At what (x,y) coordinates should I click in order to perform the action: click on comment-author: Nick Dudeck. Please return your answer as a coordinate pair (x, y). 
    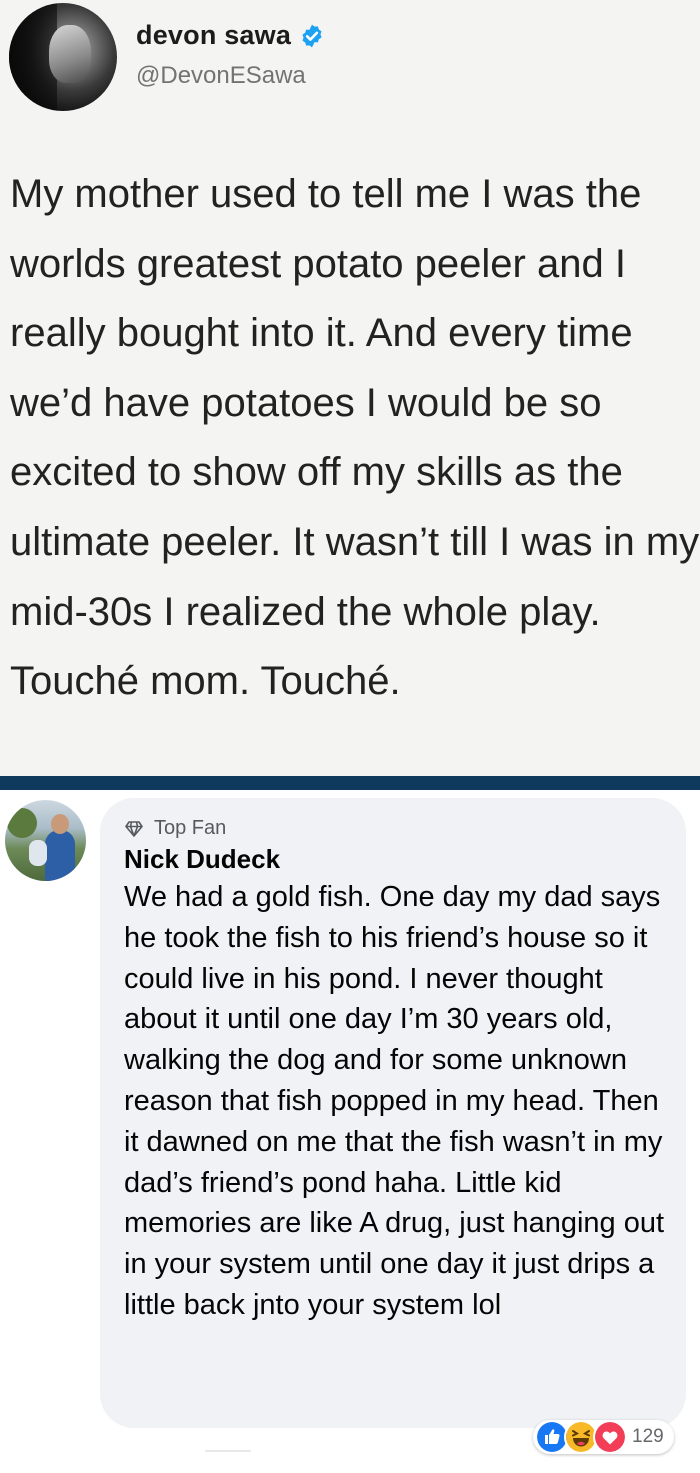
    Looking at the image, I should click on (202, 859).